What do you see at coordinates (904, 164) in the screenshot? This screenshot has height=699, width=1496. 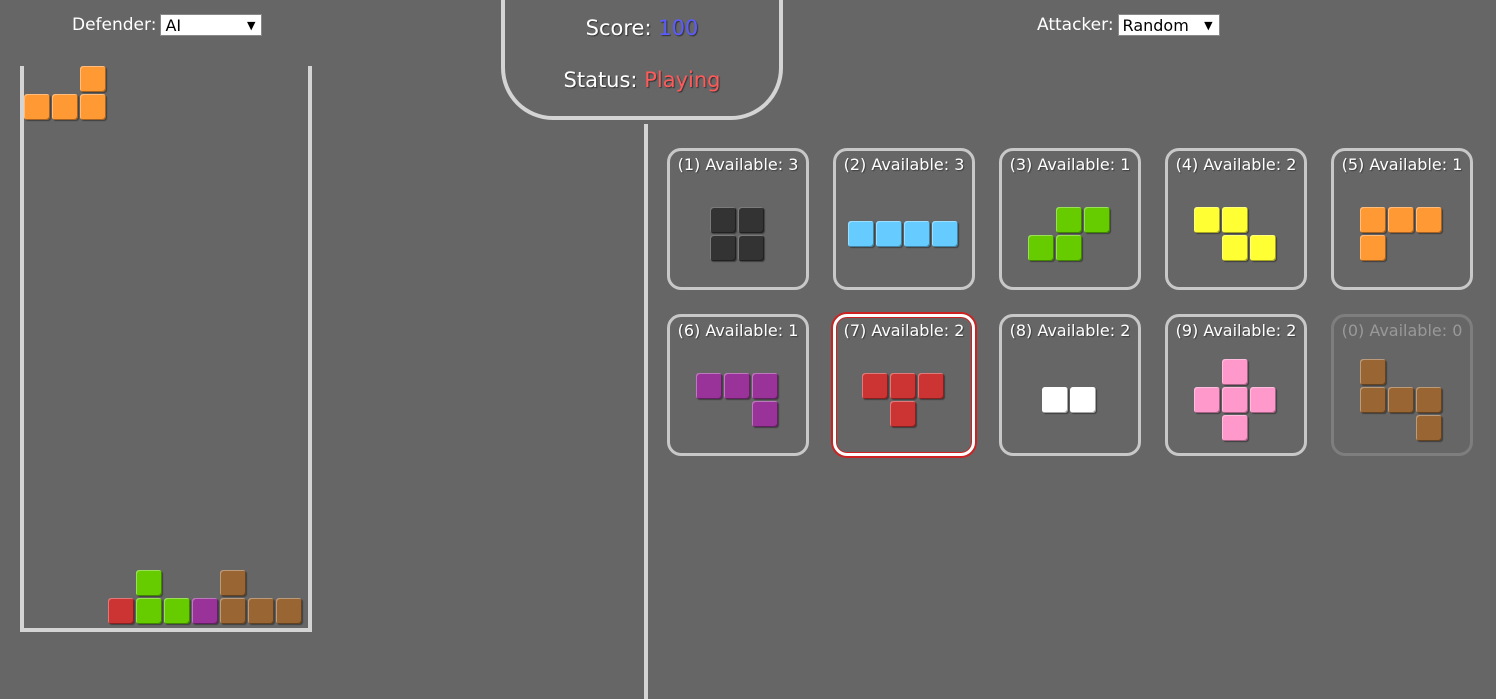 I see `piece-card-label: (2) Available: 3` at bounding box center [904, 164].